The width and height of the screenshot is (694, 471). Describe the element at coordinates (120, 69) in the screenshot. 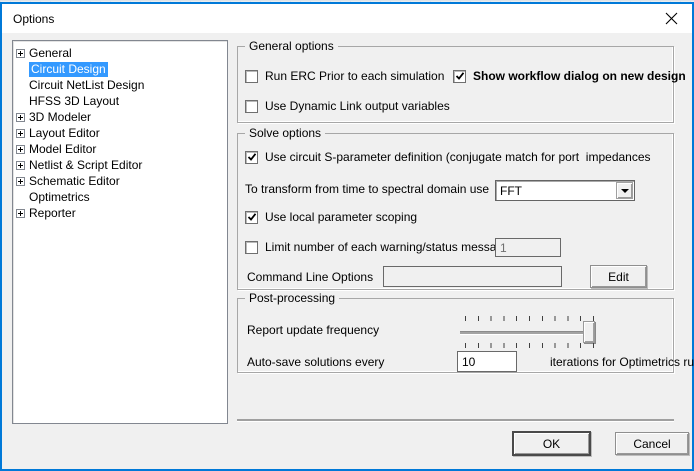

I see `tree-item-circuit-design: Circuit Design` at that location.